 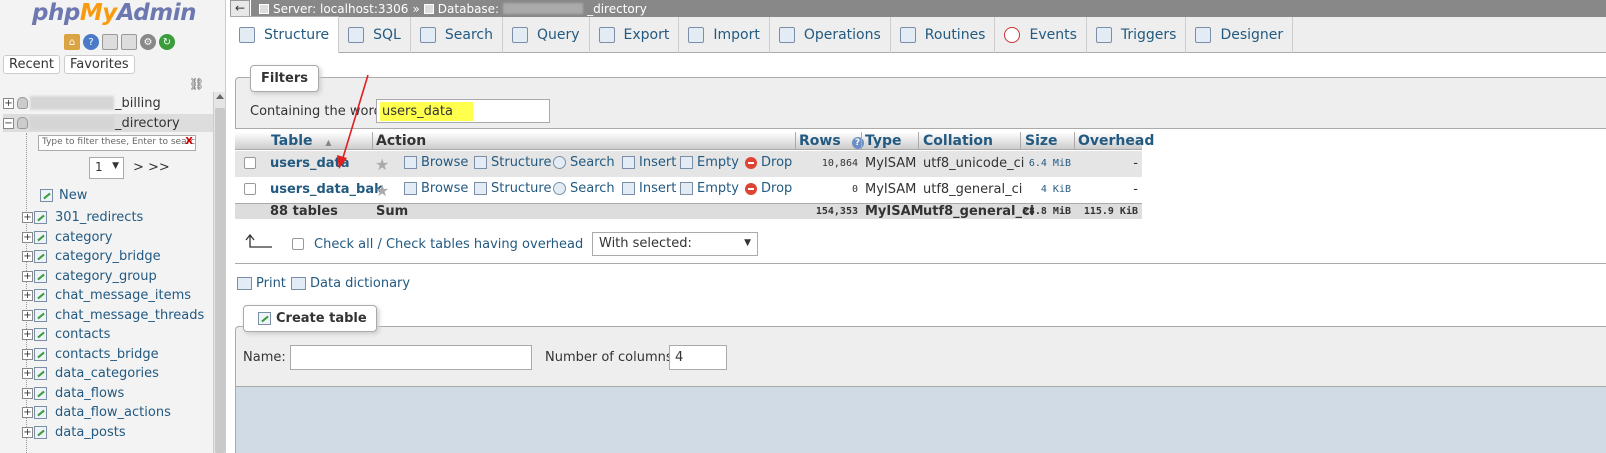 What do you see at coordinates (89, 276) in the screenshot?
I see `nav-table-item: + category_group` at bounding box center [89, 276].